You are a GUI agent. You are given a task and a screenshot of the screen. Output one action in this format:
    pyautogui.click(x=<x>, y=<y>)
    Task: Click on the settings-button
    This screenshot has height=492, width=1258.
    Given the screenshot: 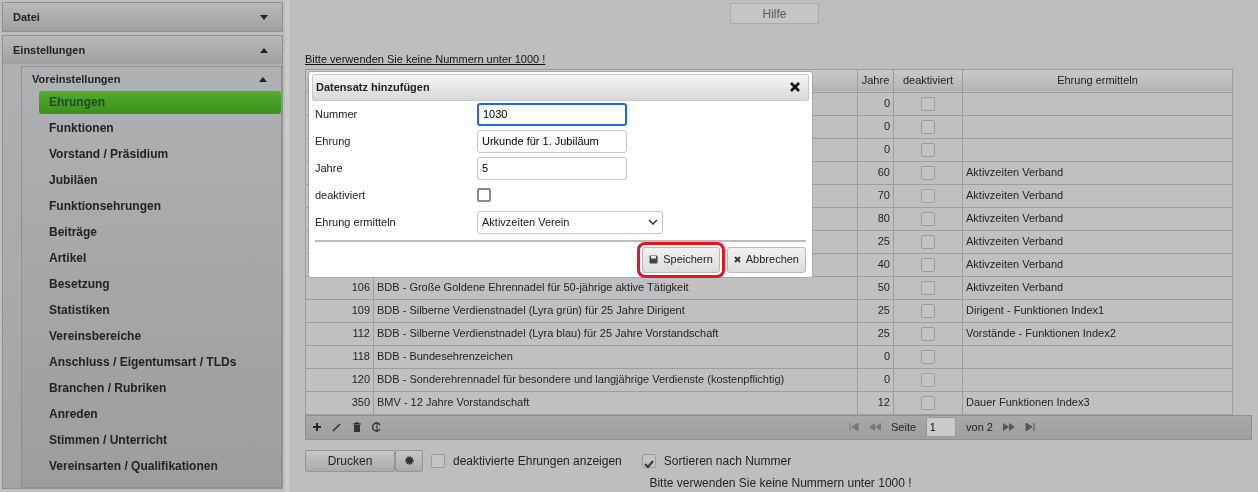 What is the action you would take?
    pyautogui.click(x=409, y=460)
    